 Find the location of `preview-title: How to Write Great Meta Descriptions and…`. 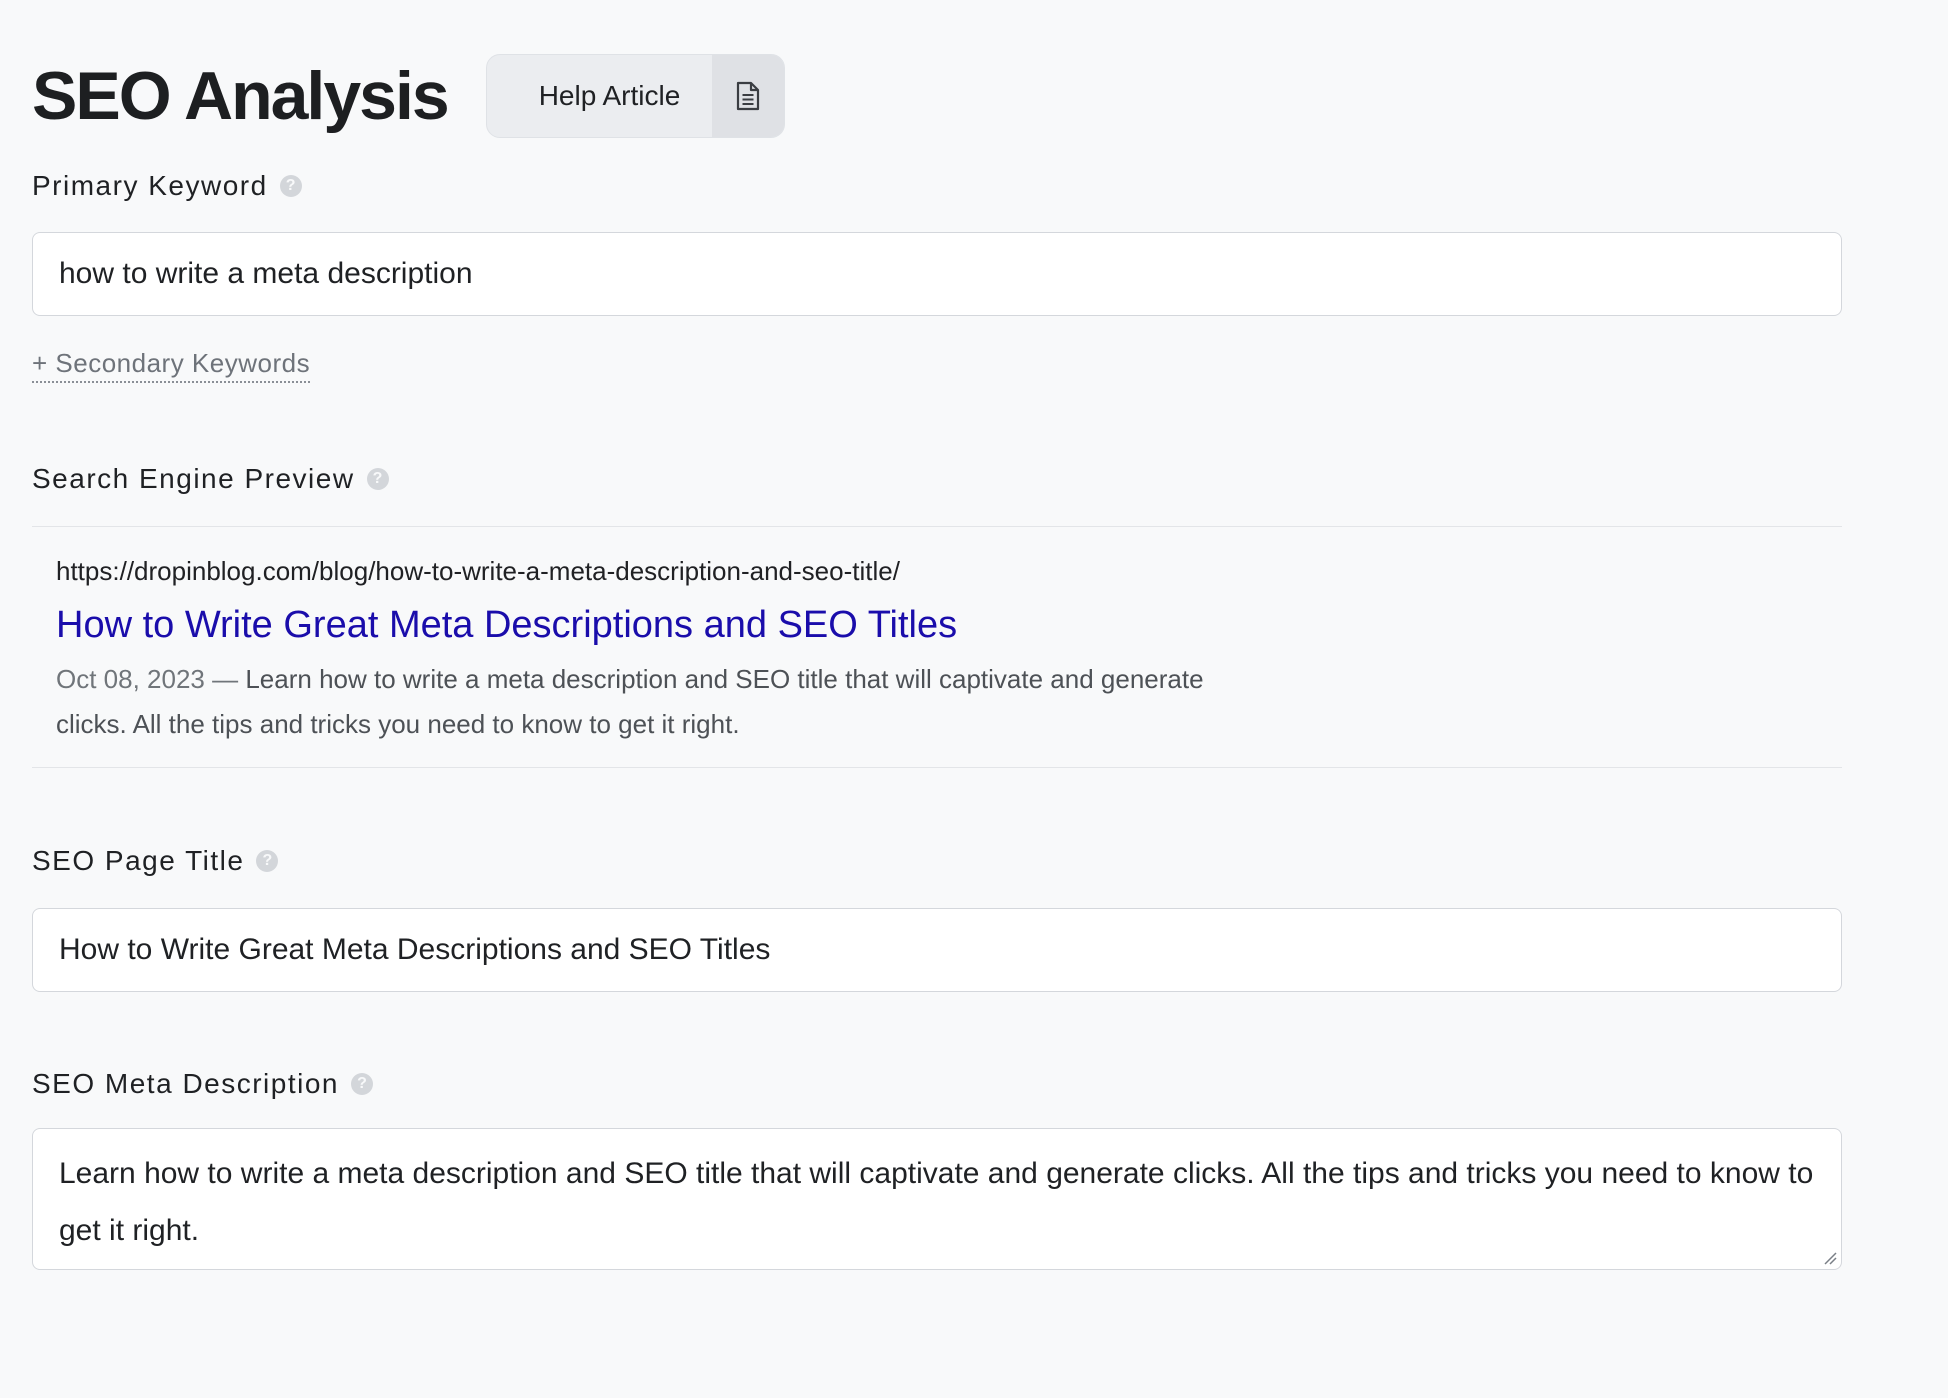

preview-title: How to Write Great Meta Descriptions and… is located at coordinates (507, 625).